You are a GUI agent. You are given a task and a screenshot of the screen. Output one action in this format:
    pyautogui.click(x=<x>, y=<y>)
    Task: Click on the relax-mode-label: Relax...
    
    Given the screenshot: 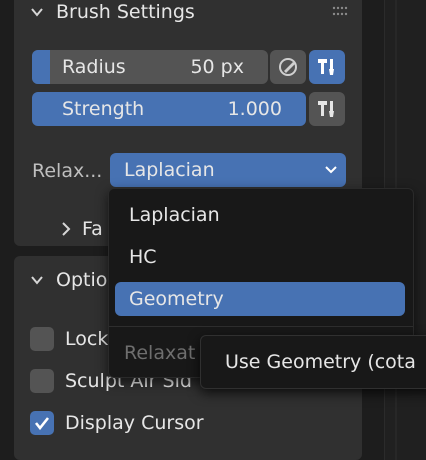 What is the action you would take?
    pyautogui.click(x=67, y=171)
    